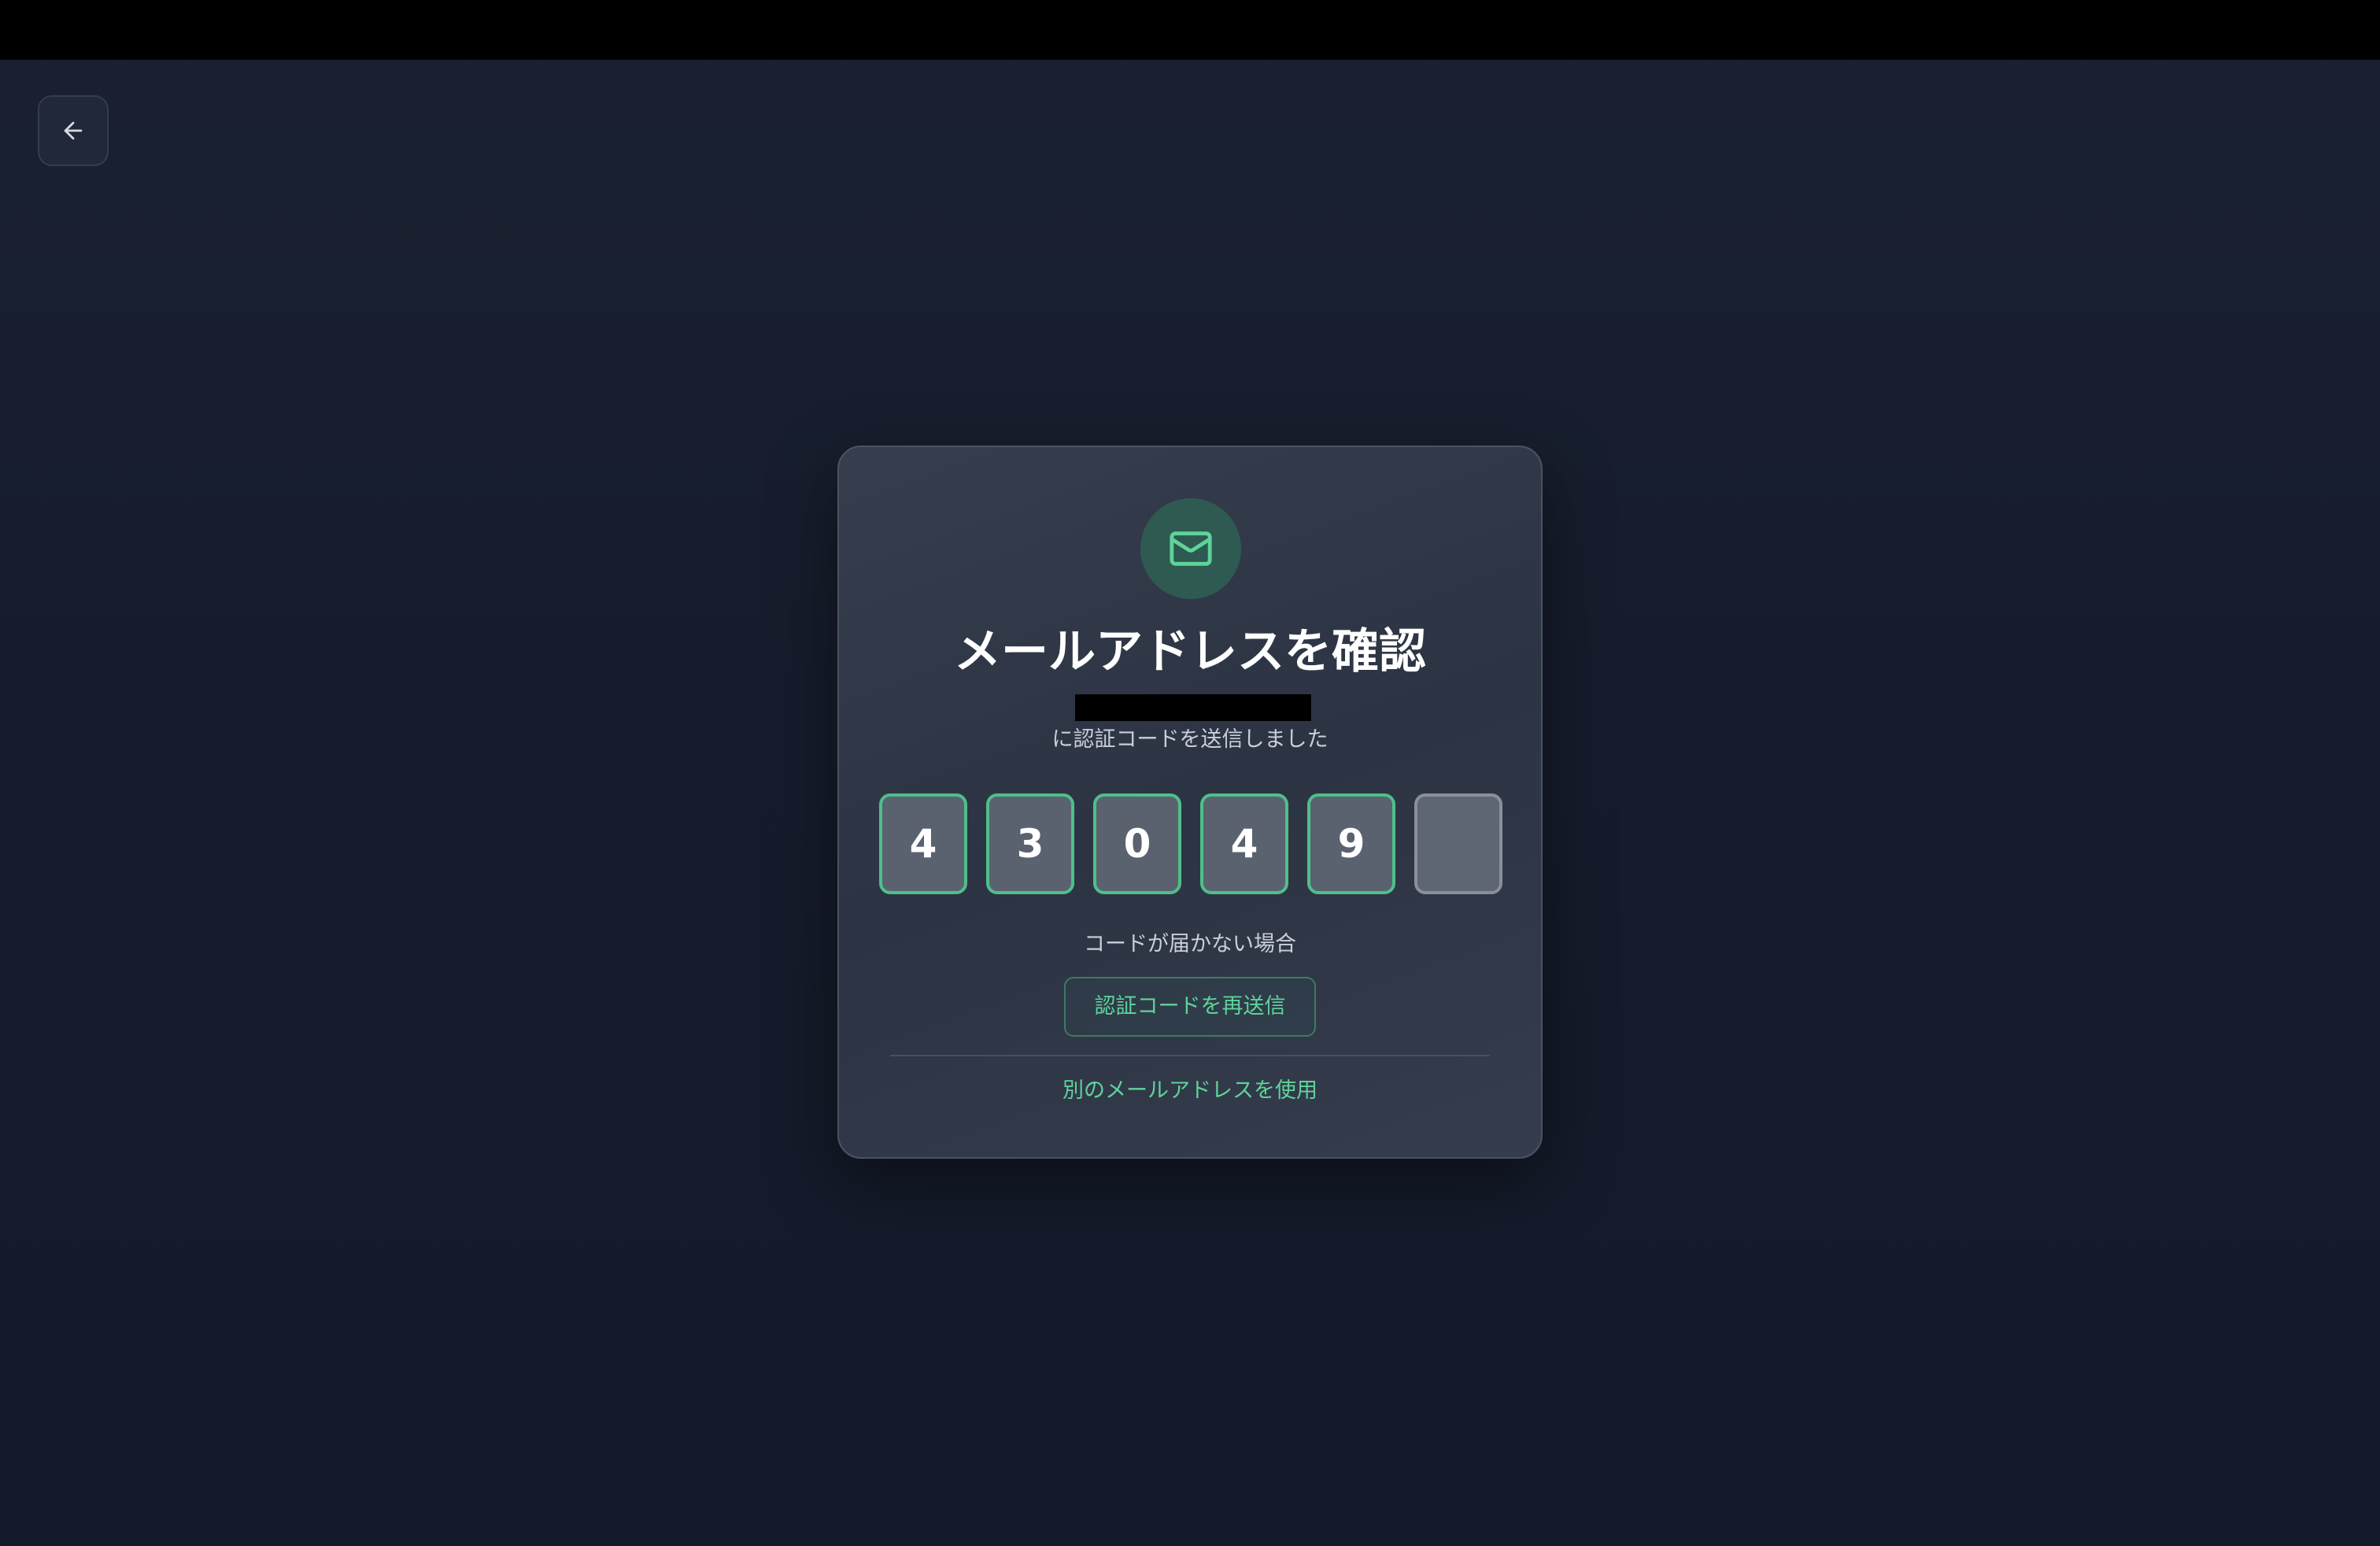 This screenshot has width=2380, height=1546. I want to click on top-black-bar, so click(1190, 30).